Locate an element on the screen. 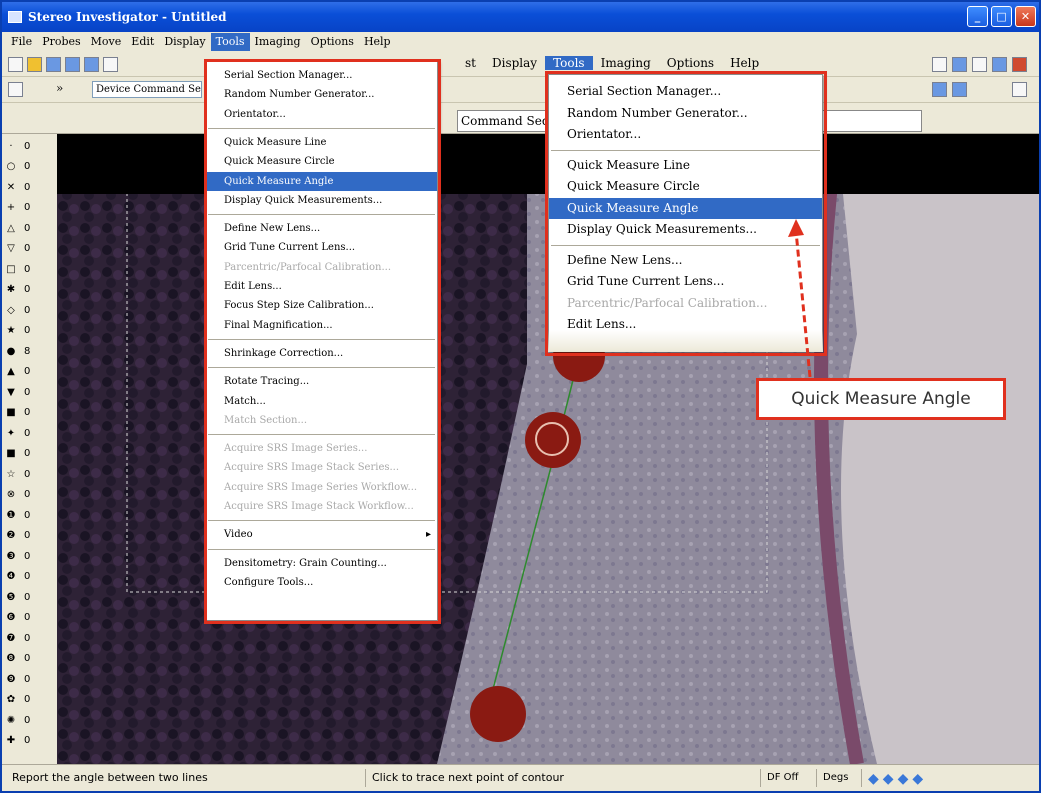 The width and height of the screenshot is (1041, 793). marker-row: ❽0 is located at coordinates (18, 659).